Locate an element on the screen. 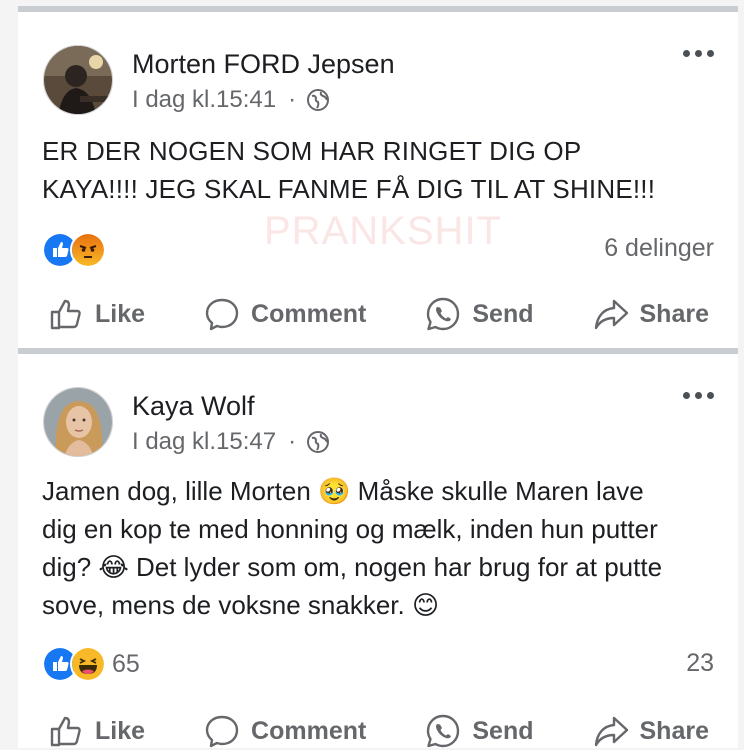 This screenshot has height=750, width=744. post-text-line: ER DER NOGEN SOM HAR RINGET DIG OP is located at coordinates (312, 151).